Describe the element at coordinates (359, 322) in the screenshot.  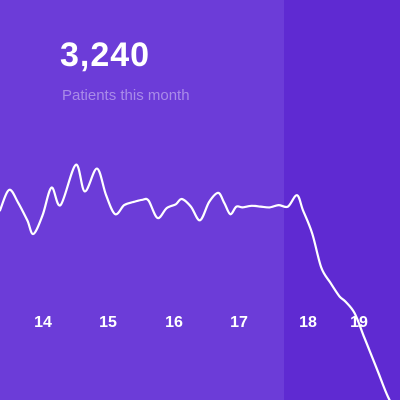
I see `x-tick-label: 19` at that location.